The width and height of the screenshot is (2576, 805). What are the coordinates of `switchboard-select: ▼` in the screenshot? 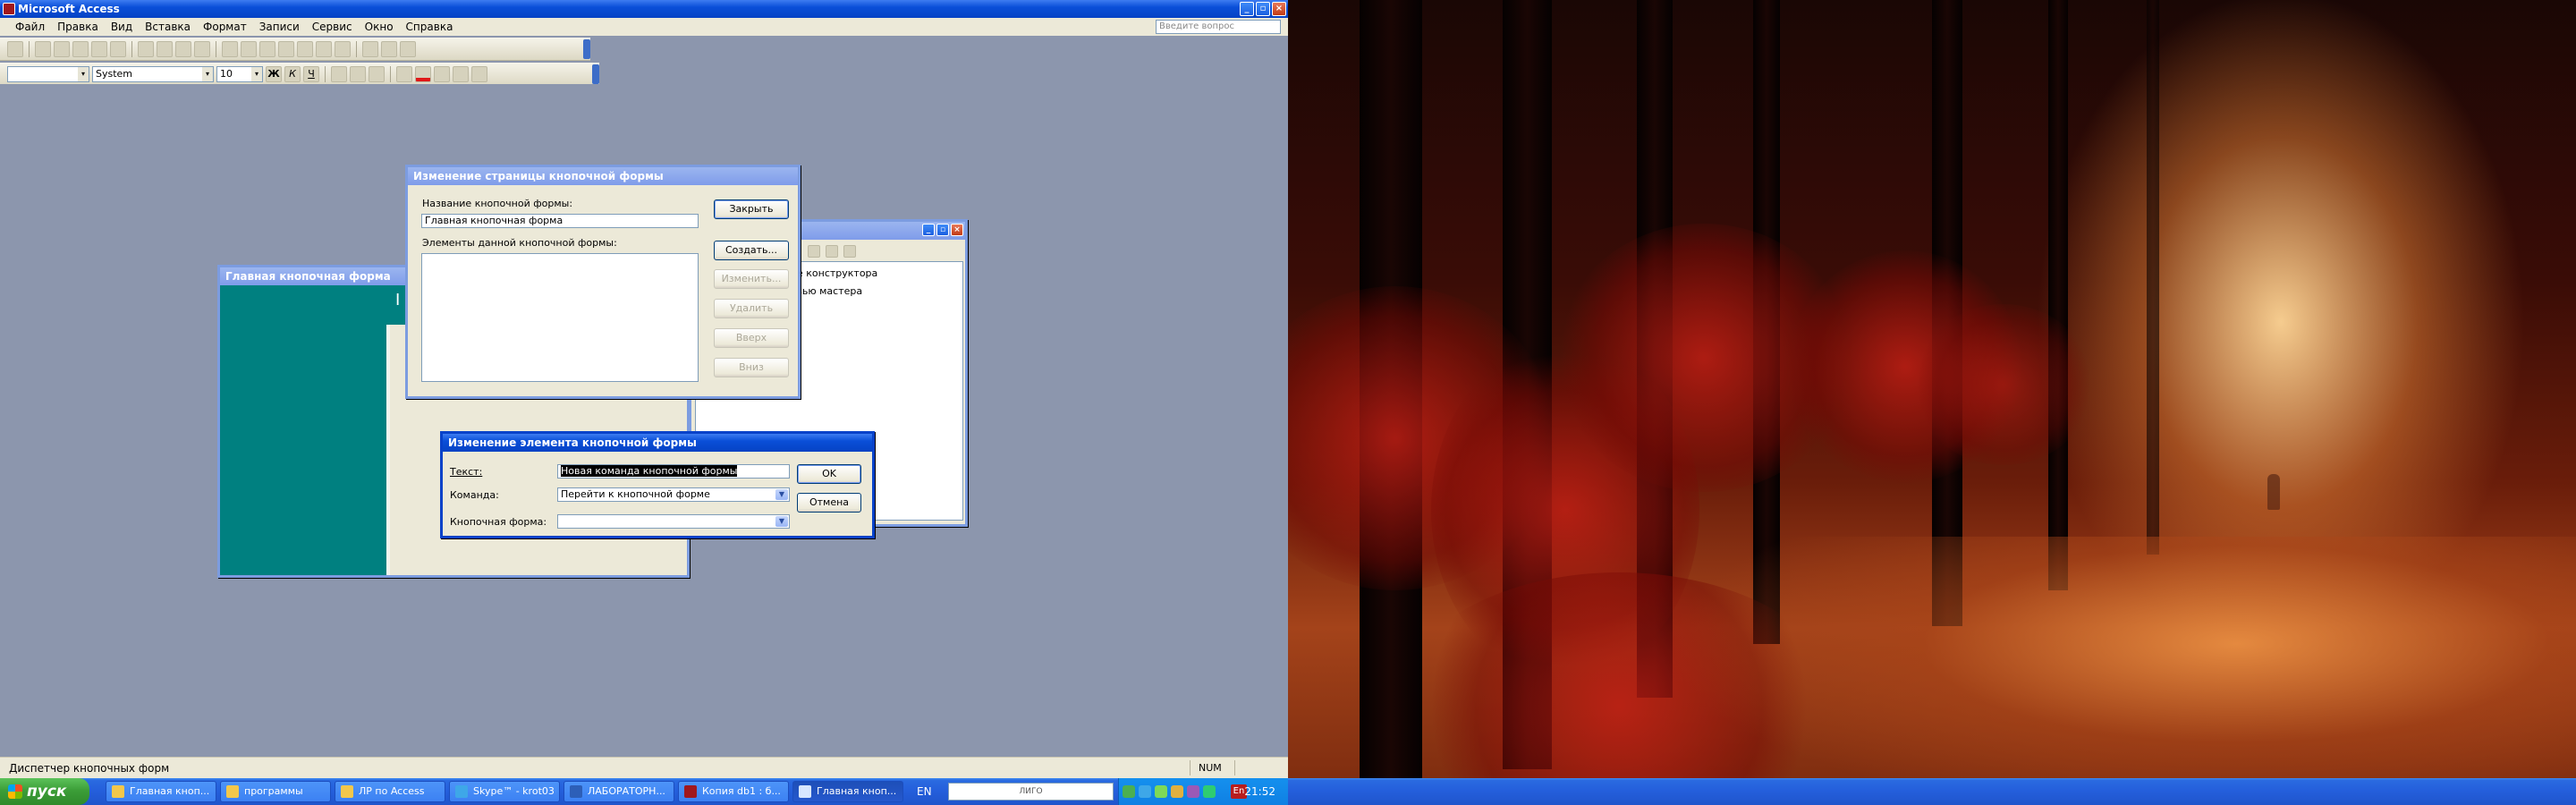 It's located at (673, 521).